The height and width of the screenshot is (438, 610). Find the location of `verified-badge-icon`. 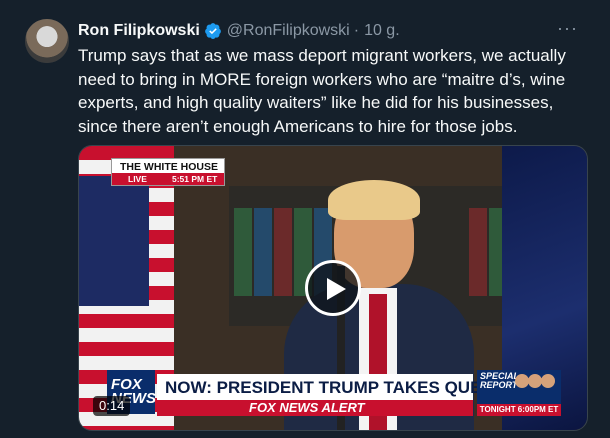

verified-badge-icon is located at coordinates (212, 31).